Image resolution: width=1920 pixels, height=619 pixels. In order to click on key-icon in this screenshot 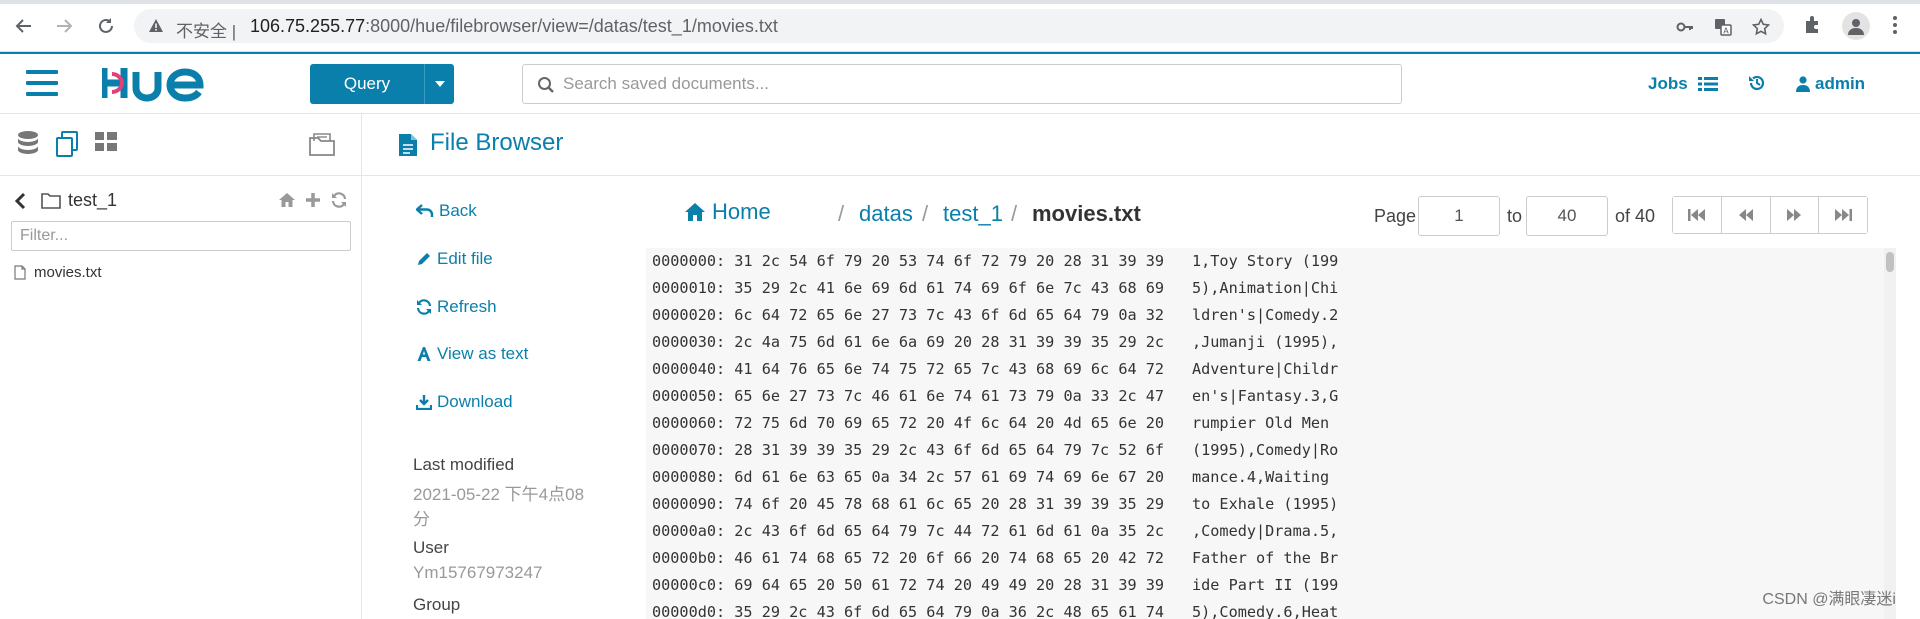, I will do `click(1685, 27)`.